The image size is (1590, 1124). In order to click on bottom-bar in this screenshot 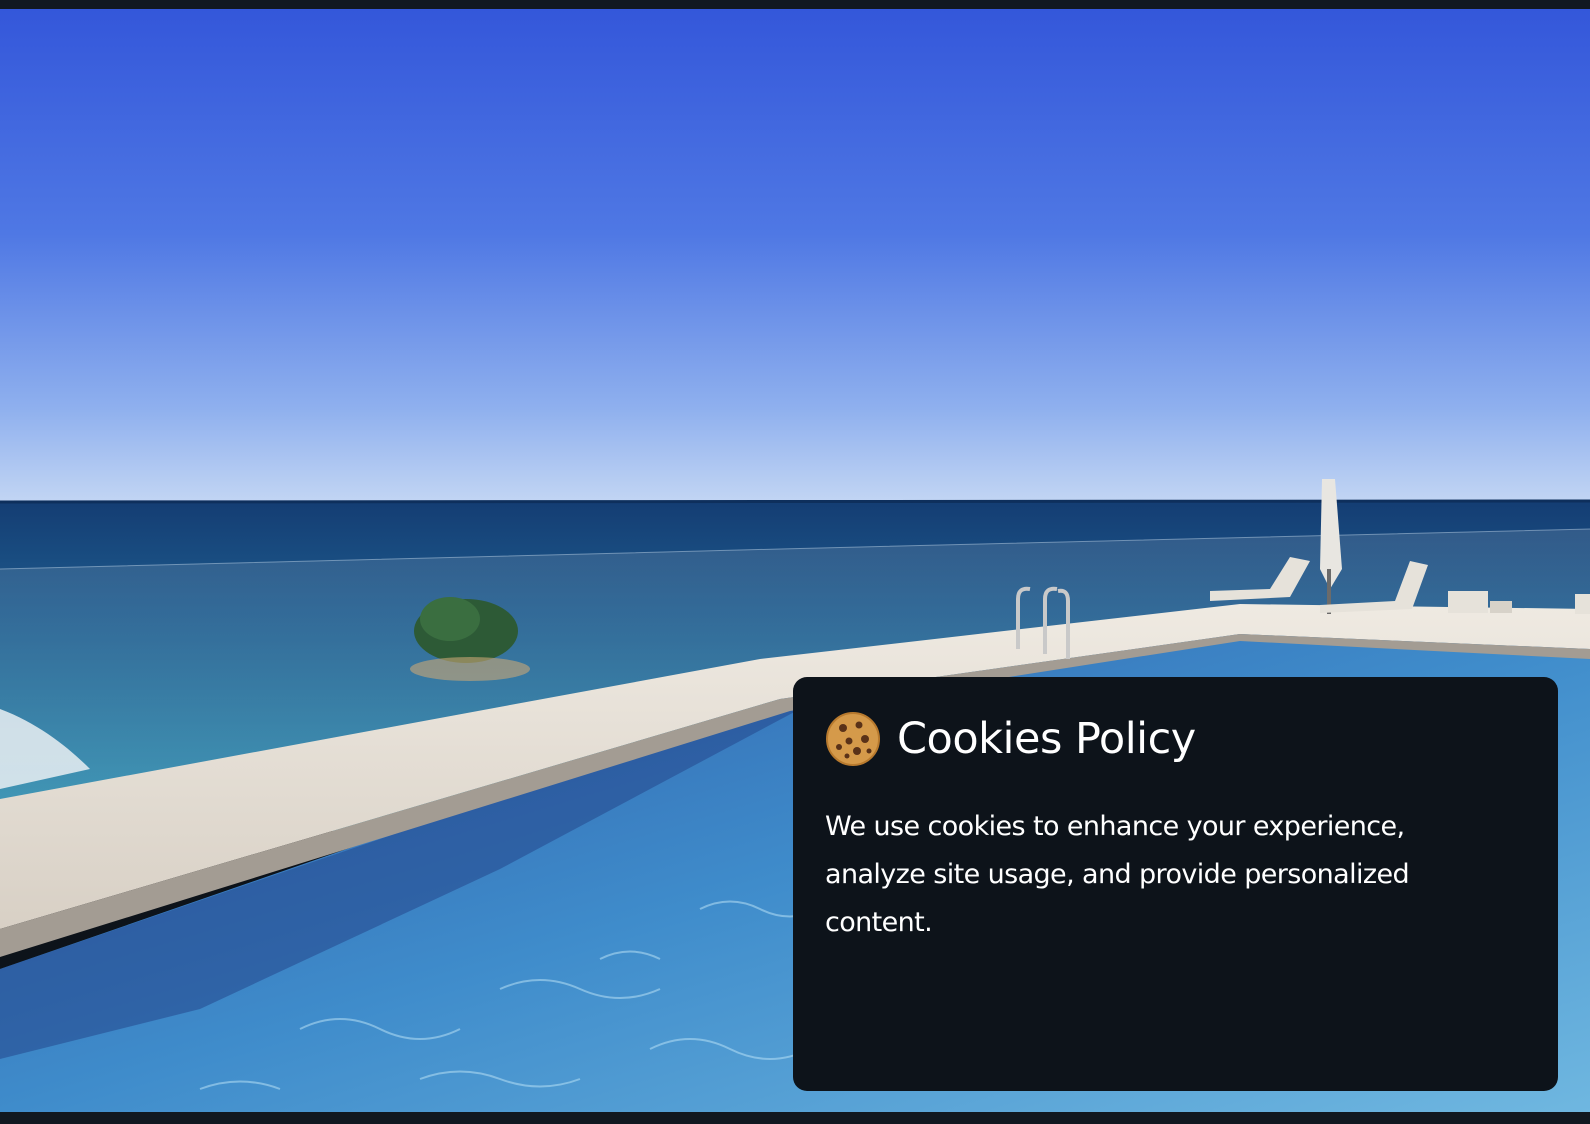, I will do `click(795, 1118)`.